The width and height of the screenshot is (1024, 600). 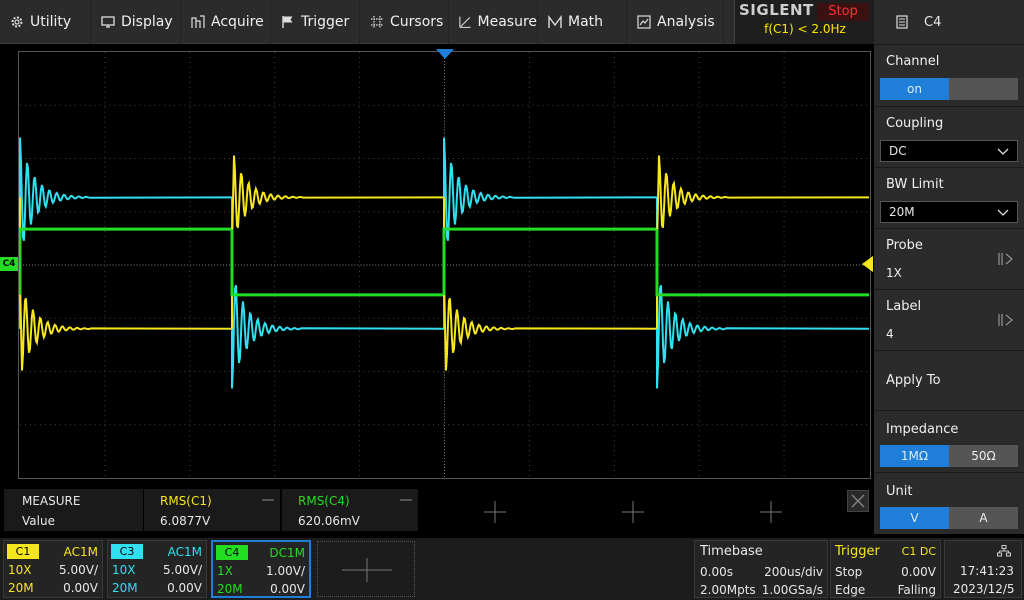 I want to click on label-section: Label 4, so click(x=949, y=319).